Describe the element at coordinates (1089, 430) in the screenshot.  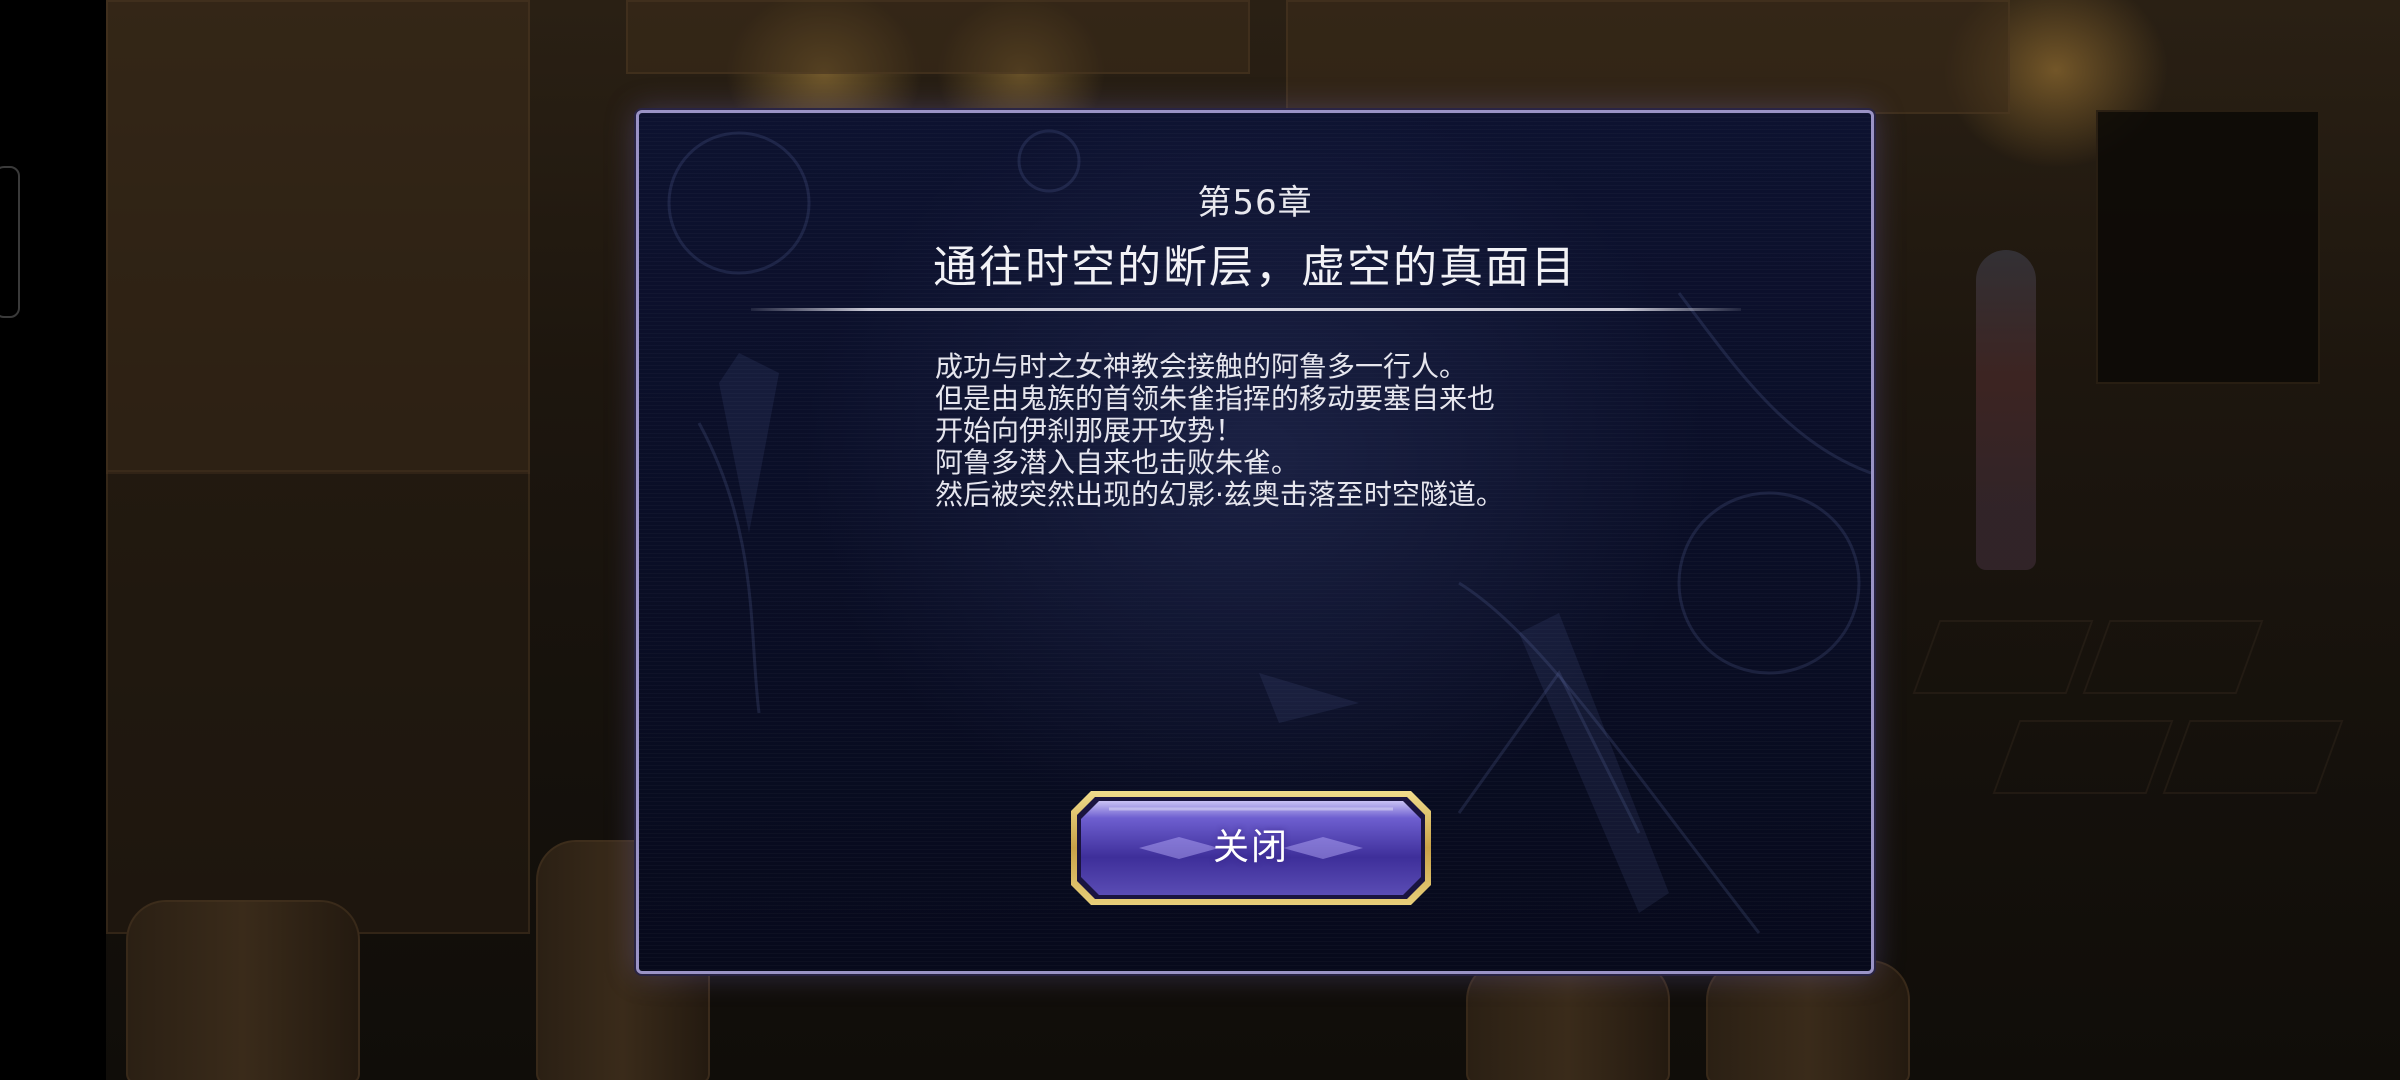
I see `story-line: 开始向伊刹那展开攻势！` at that location.